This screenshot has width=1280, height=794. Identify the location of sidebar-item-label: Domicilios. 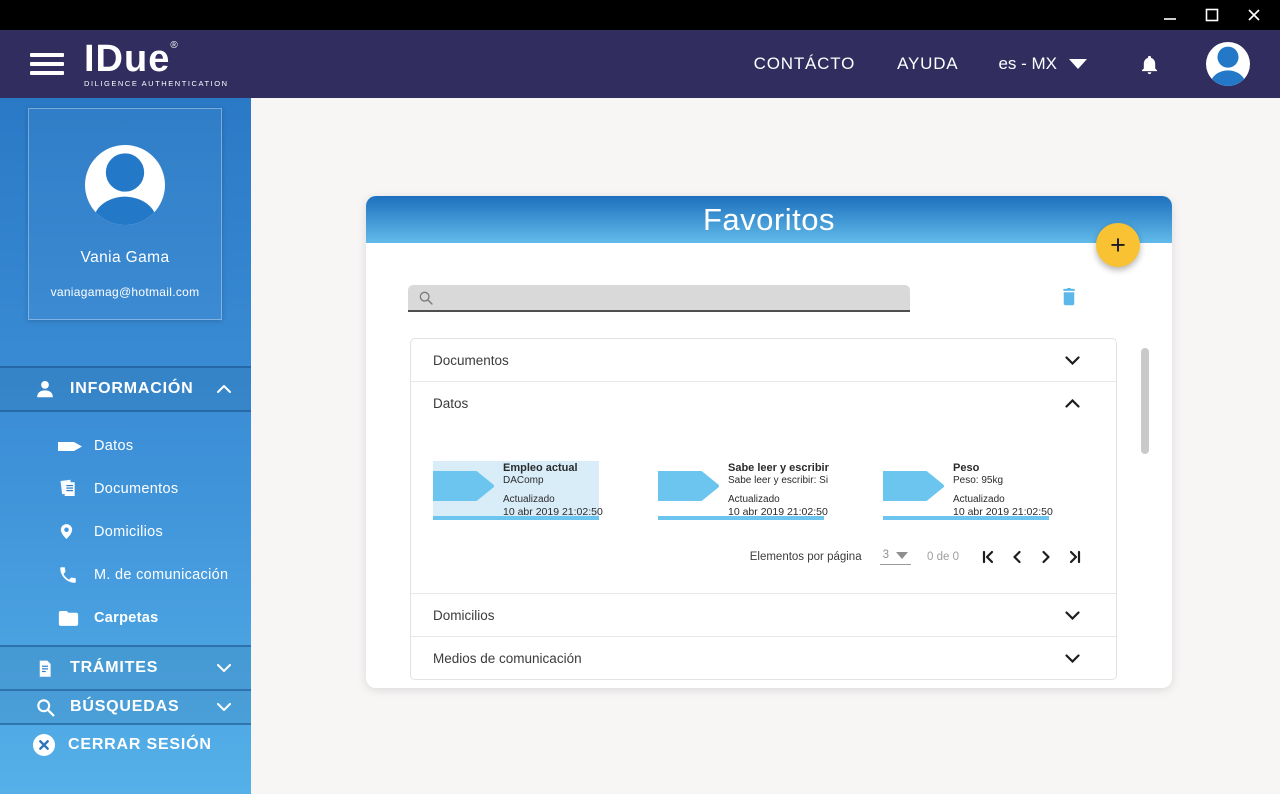
(129, 531).